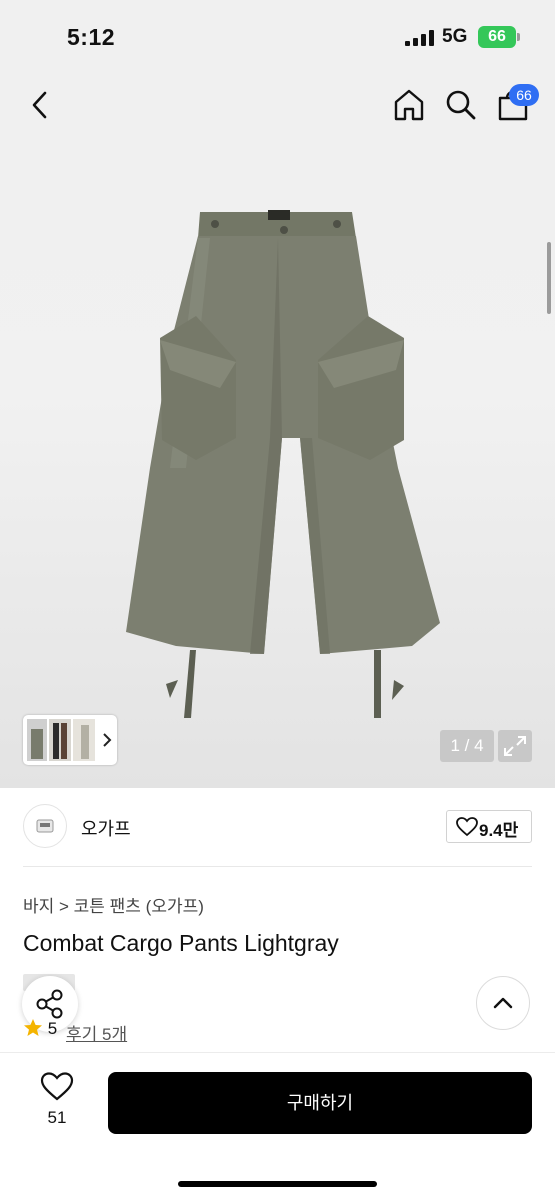 The width and height of the screenshot is (555, 1201). Describe the element at coordinates (181, 943) in the screenshot. I see `product-title: Combat Cargo Pants Lightgray` at that location.